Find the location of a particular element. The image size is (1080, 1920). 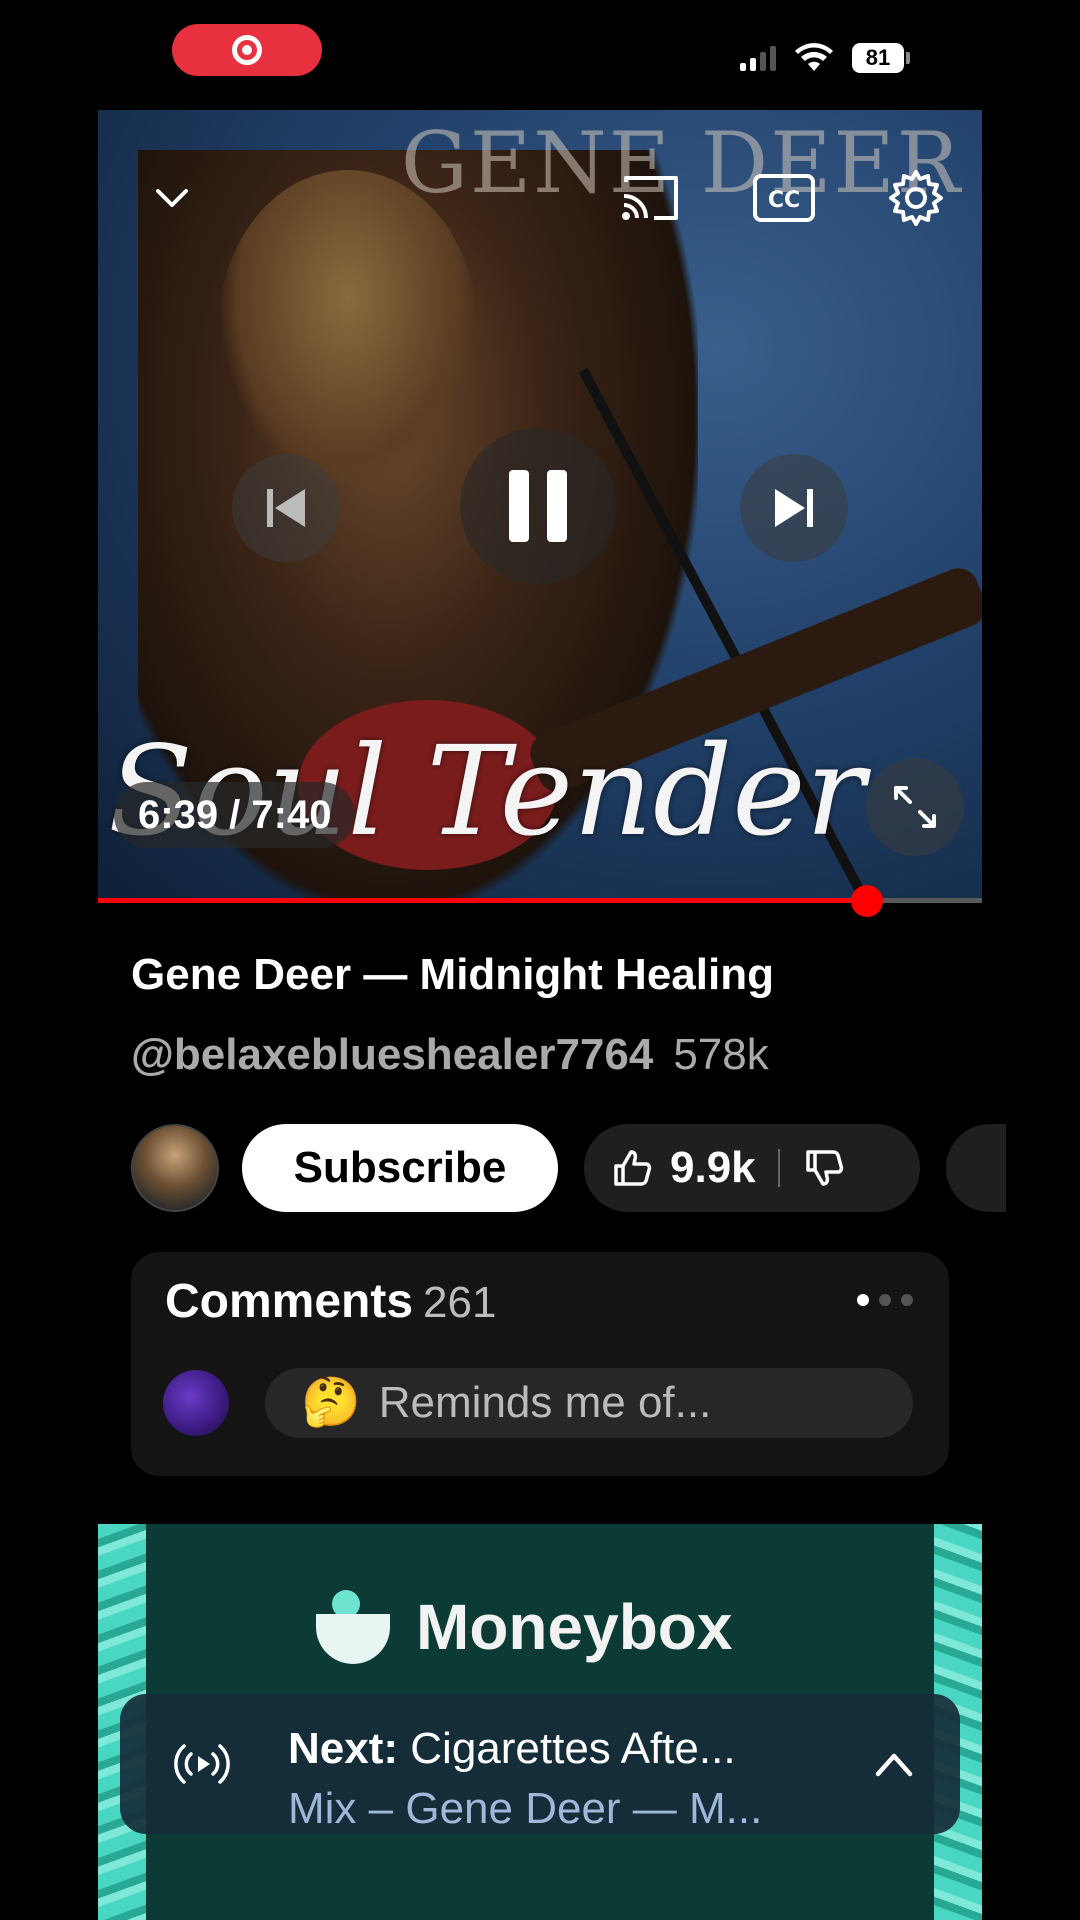

battery-level: 81 is located at coordinates (878, 58).